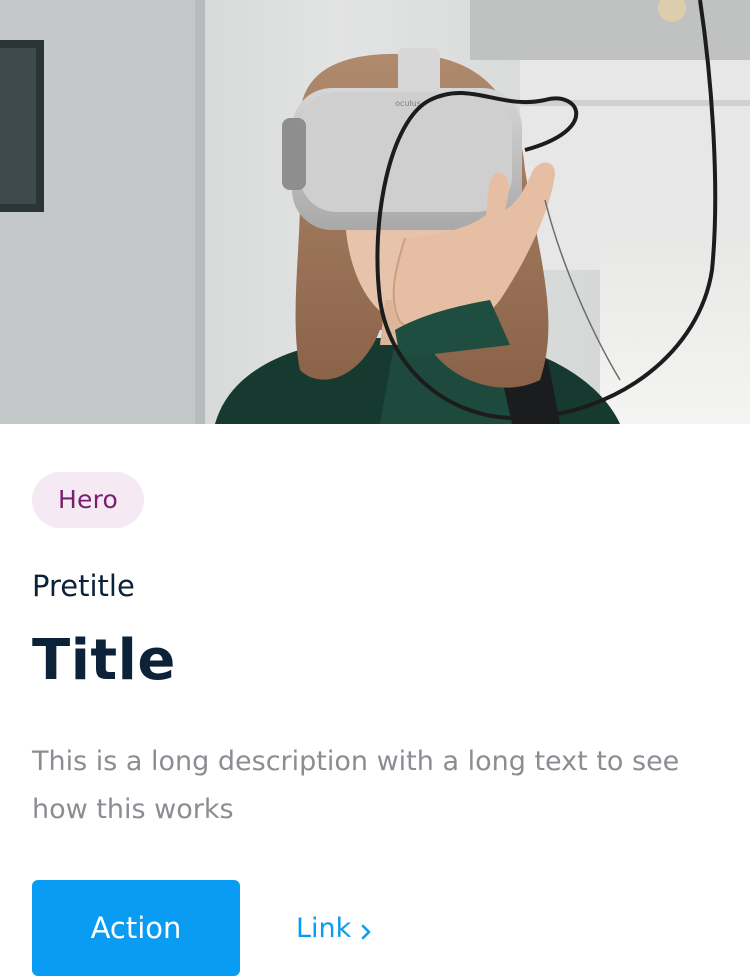  What do you see at coordinates (366, 929) in the screenshot?
I see `chevron-right-icon` at bounding box center [366, 929].